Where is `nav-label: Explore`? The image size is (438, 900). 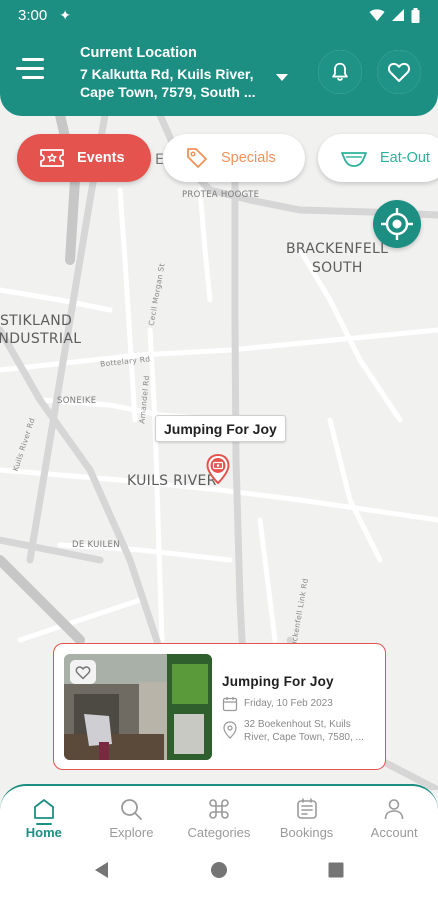
nav-label: Explore is located at coordinates (131, 832).